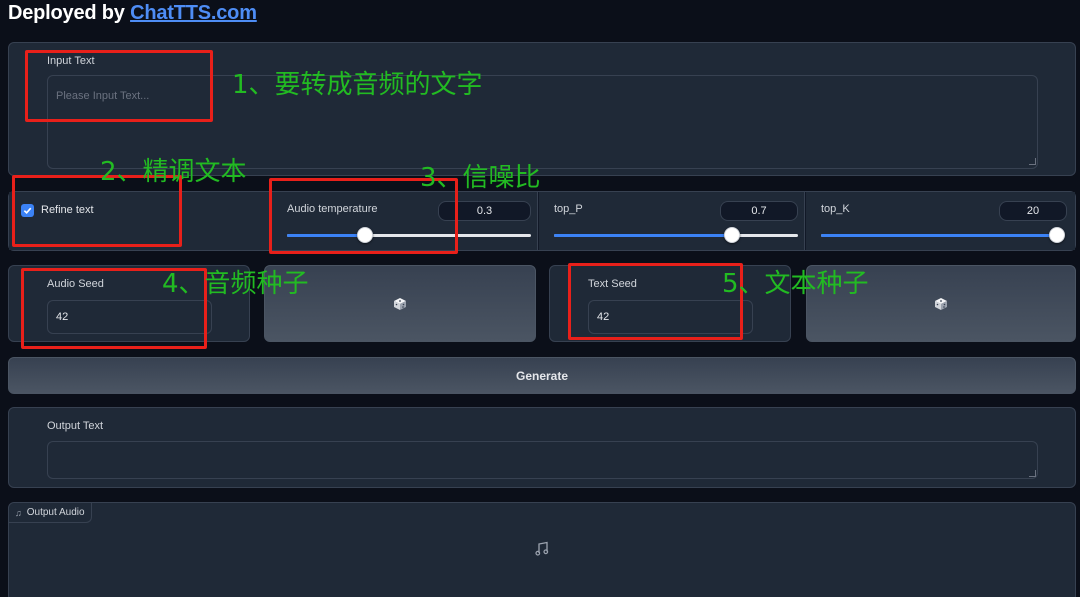 This screenshot has height=597, width=1080. Describe the element at coordinates (1033, 211) in the screenshot. I see `slider-number-input: 20` at that location.